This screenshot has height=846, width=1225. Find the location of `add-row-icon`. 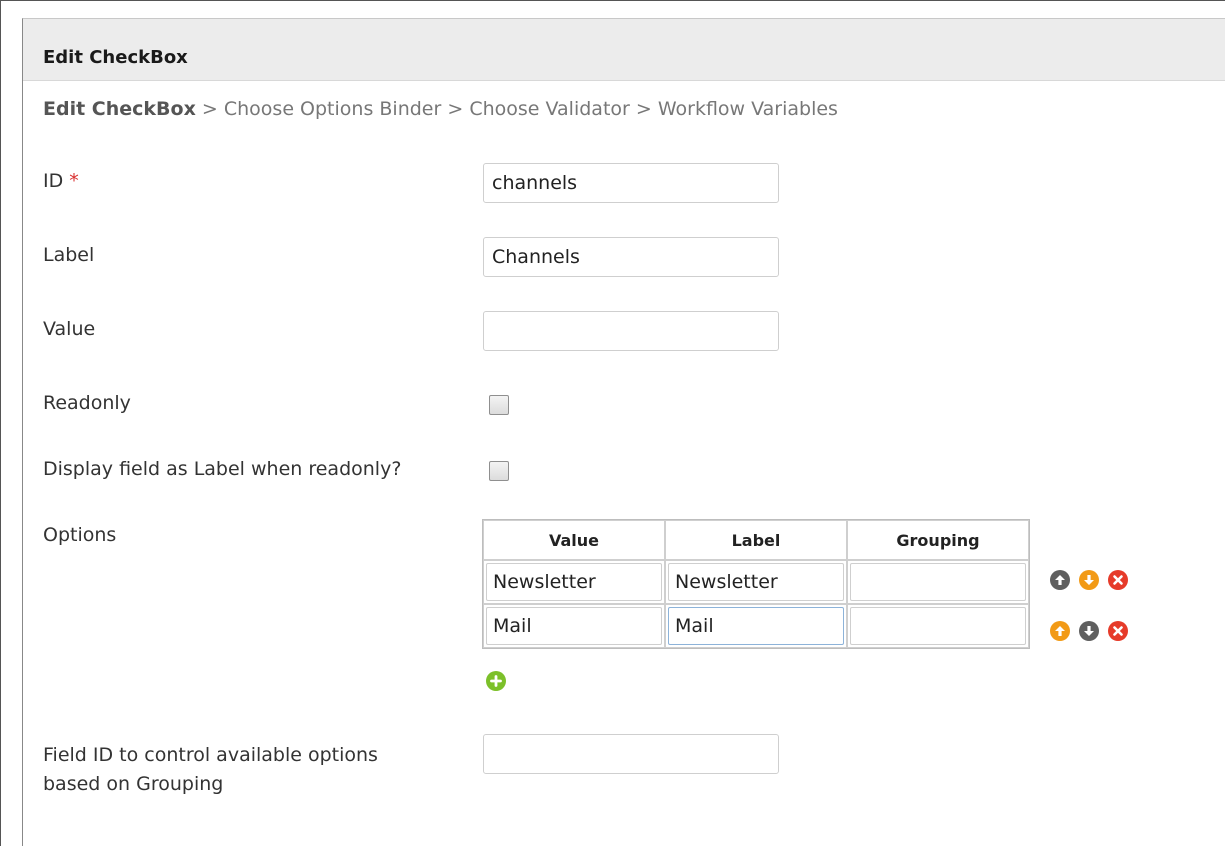

add-row-icon is located at coordinates (496, 681).